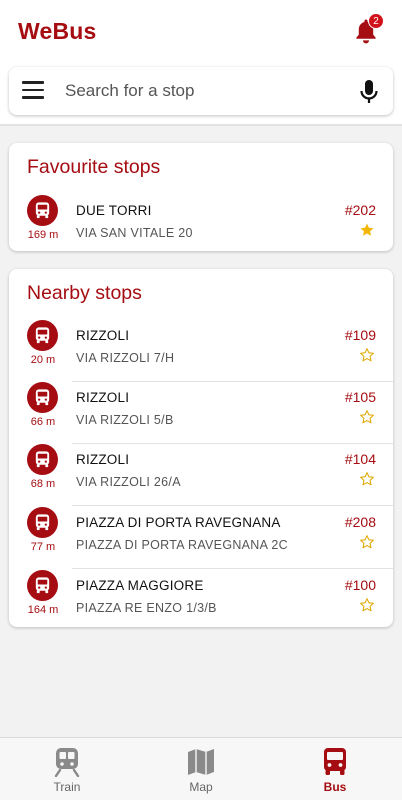  What do you see at coordinates (178, 522) in the screenshot?
I see `stop-name: PIAZZA DI PORTA RAVEGNANA` at bounding box center [178, 522].